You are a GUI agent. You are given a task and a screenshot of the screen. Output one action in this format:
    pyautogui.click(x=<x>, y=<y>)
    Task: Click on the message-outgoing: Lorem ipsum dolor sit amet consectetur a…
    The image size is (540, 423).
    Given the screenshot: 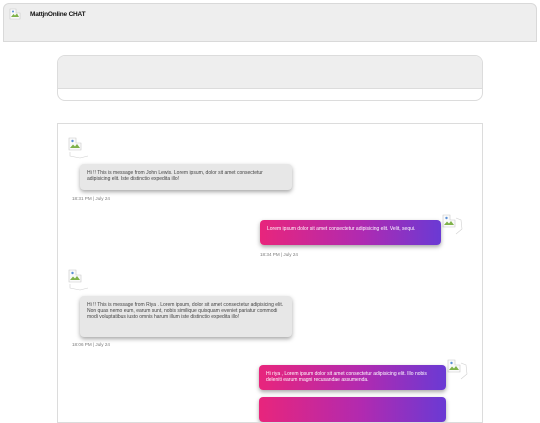 What is the action you would take?
    pyautogui.click(x=350, y=232)
    